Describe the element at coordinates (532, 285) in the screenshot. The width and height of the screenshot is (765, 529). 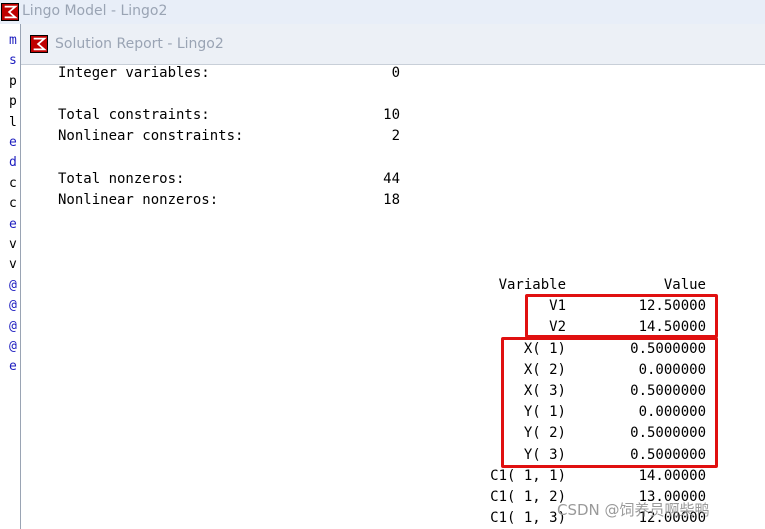
I see `column-header-variable: Variable` at that location.